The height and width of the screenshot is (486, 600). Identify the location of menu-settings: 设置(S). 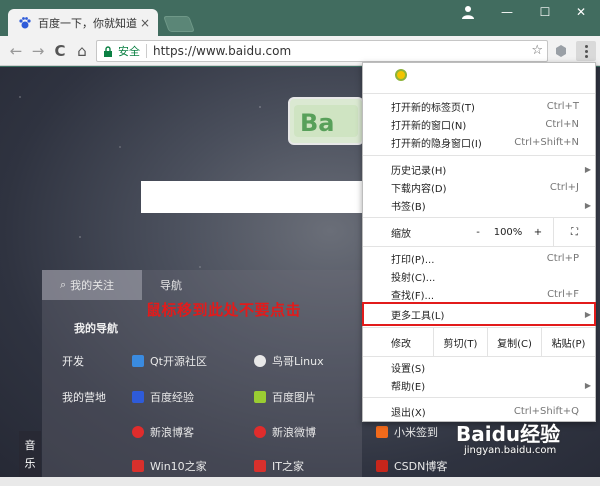
(479, 367).